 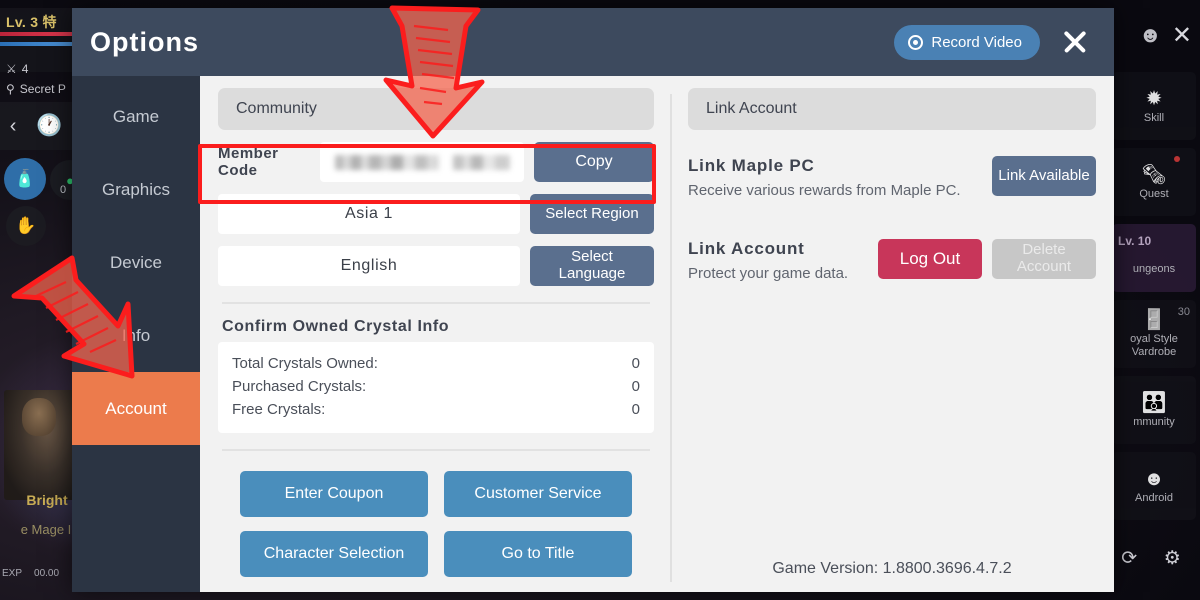 What do you see at coordinates (49, 126) in the screenshot?
I see `clock-icon: 🕐` at bounding box center [49, 126].